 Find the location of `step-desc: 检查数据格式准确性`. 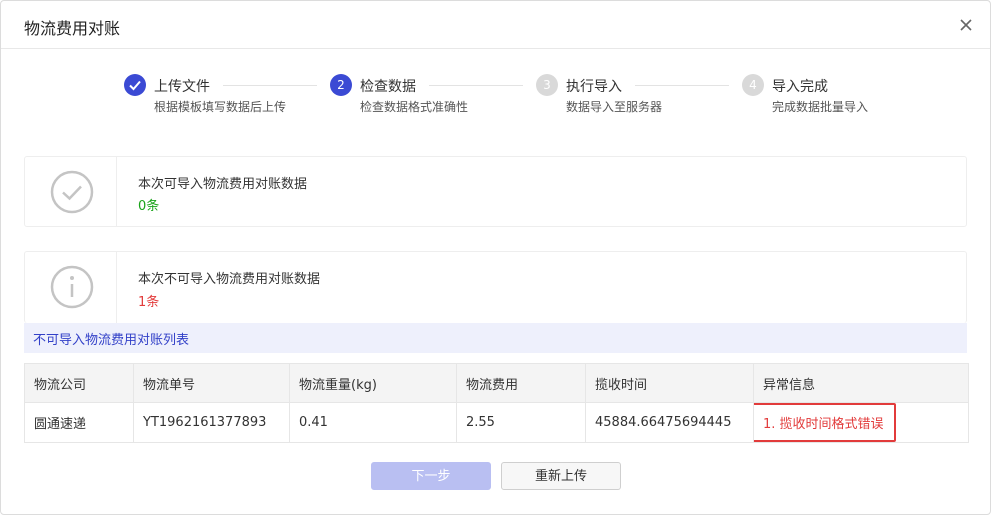

step-desc: 检查数据格式准确性 is located at coordinates (414, 107).